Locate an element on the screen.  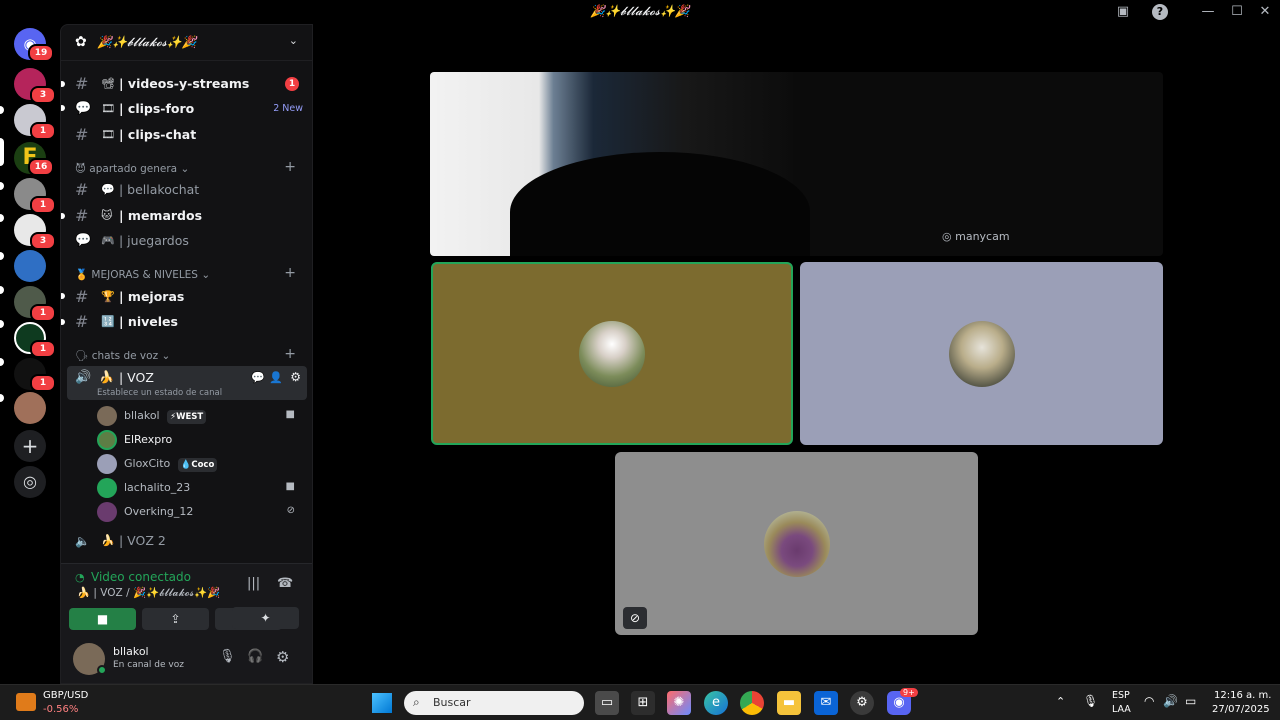
file-explorer-icon: ▬ is located at coordinates (789, 703).